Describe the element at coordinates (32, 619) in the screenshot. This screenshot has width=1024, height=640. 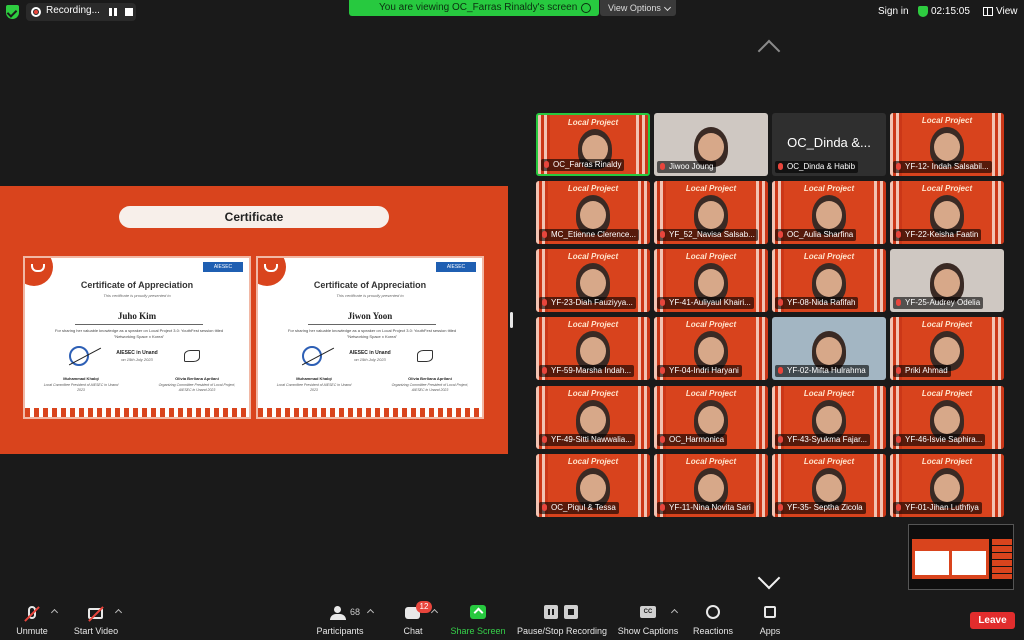
I see `unmute-button: Unmute` at that location.